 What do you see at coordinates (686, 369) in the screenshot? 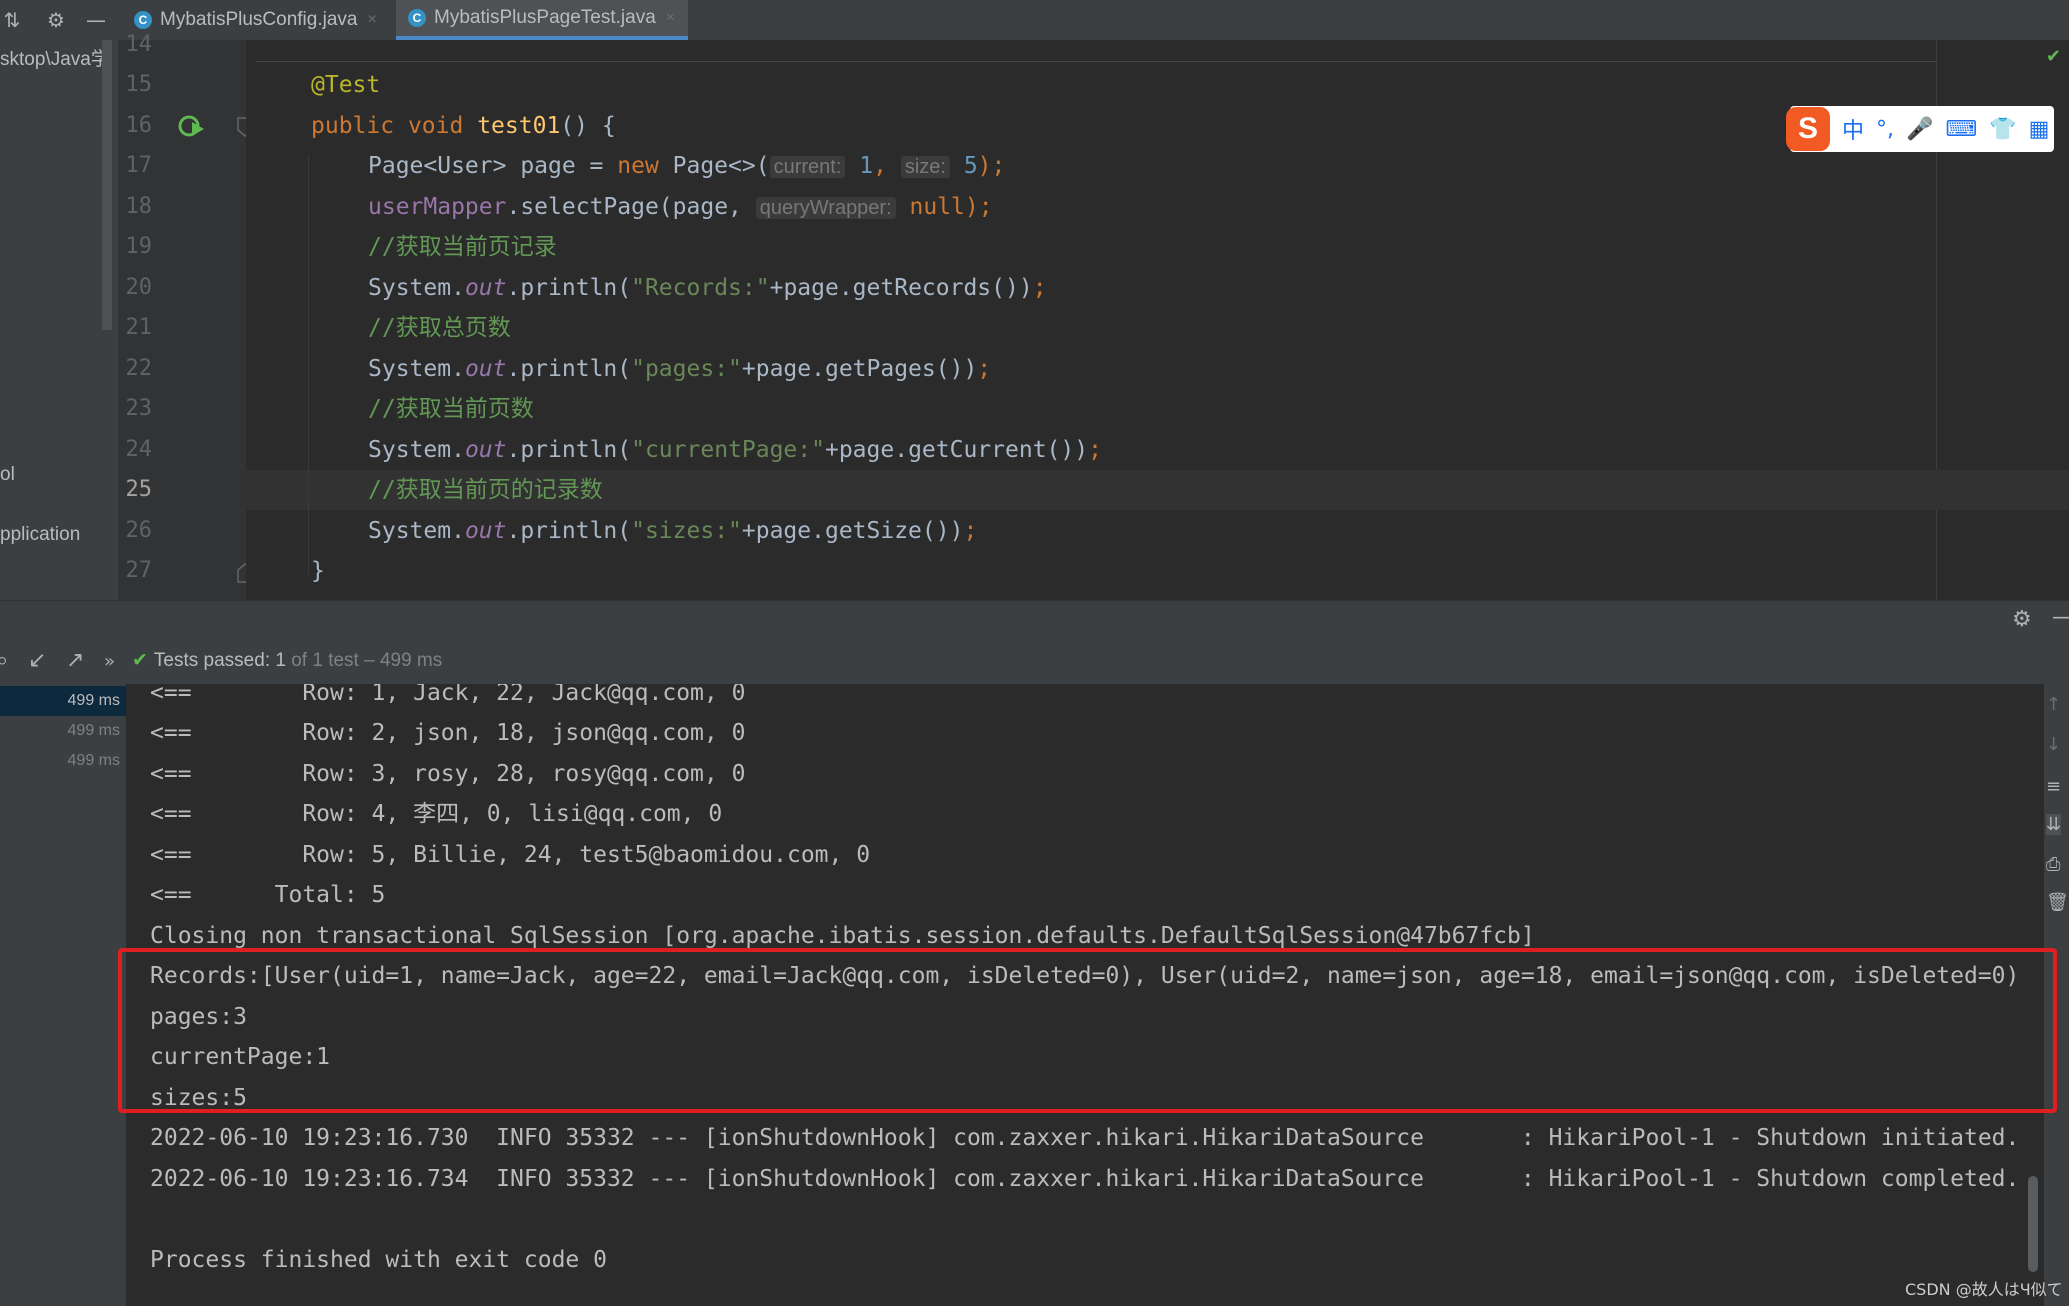
I see `string-literal: "pages:"` at bounding box center [686, 369].